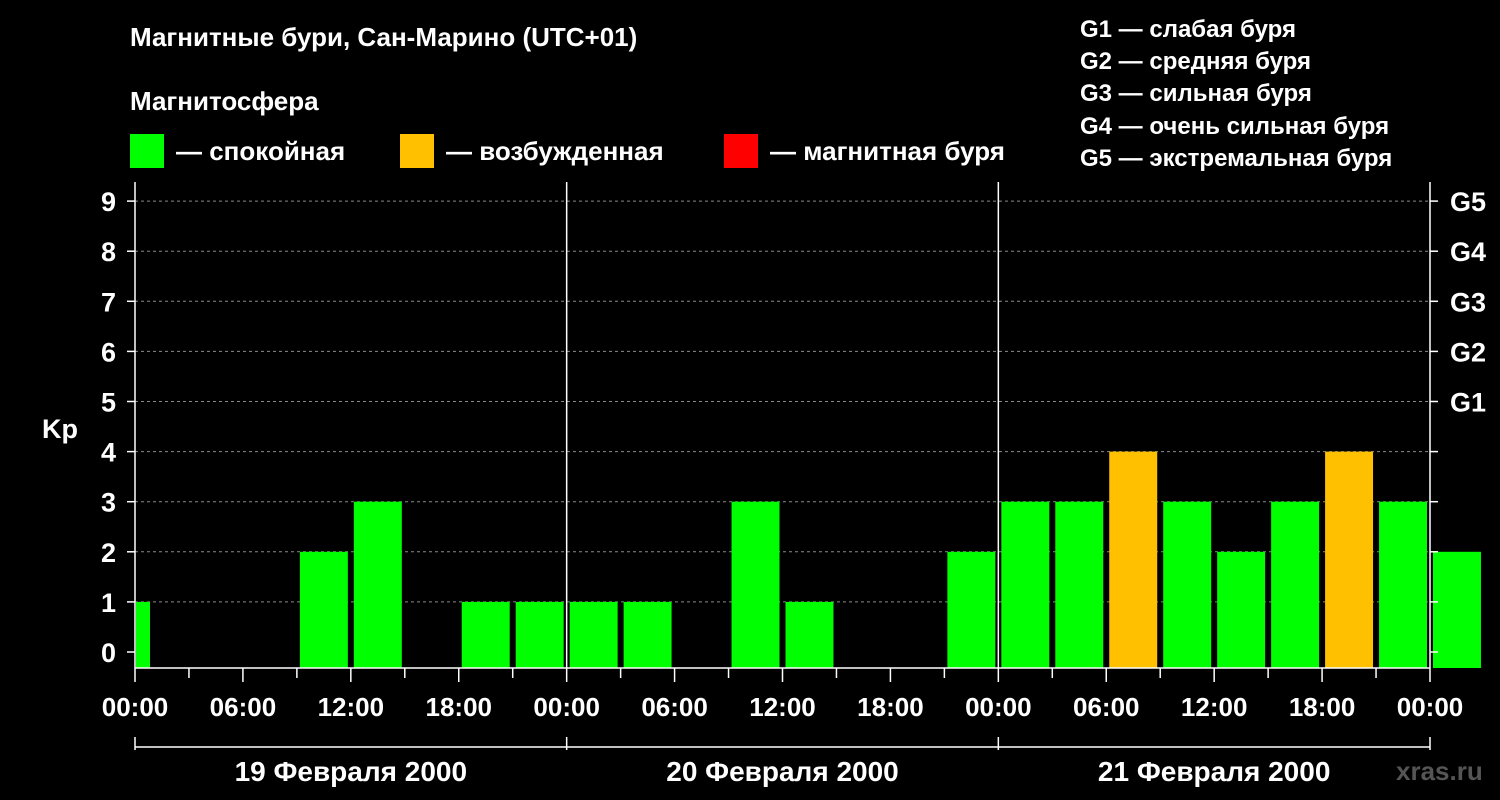 The height and width of the screenshot is (800, 1500). I want to click on y-tick-label: 7, so click(108, 302).